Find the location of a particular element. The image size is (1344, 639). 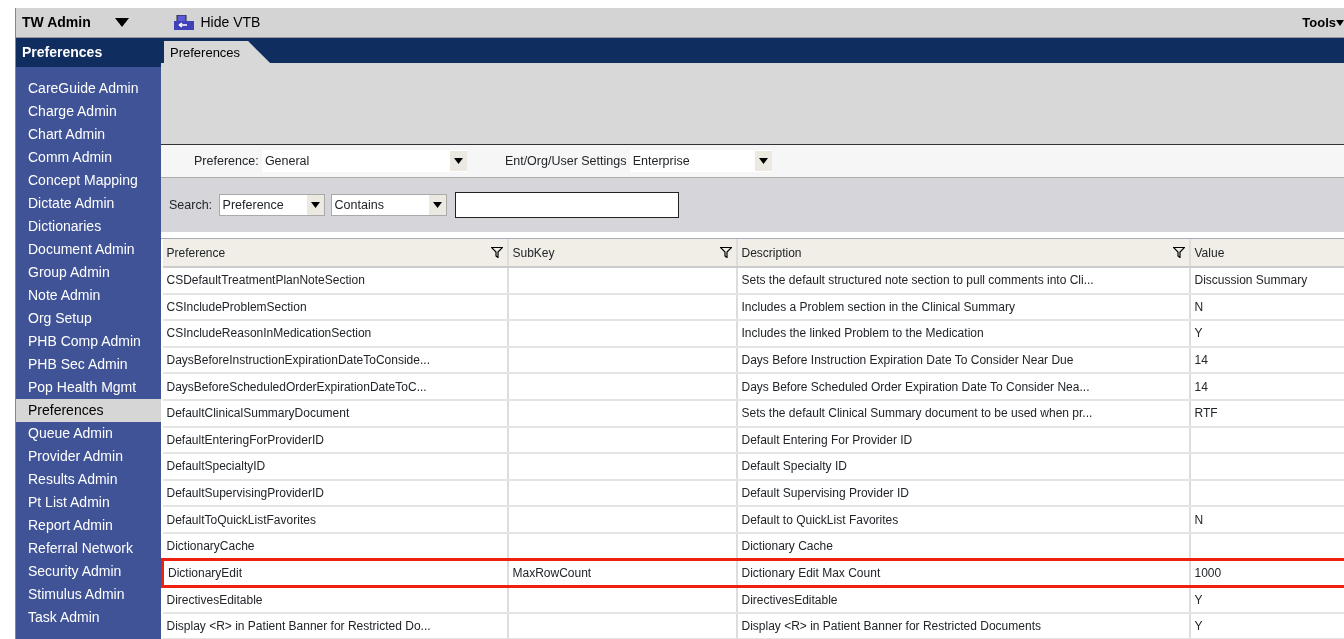

column-header: Description is located at coordinates (771, 252).